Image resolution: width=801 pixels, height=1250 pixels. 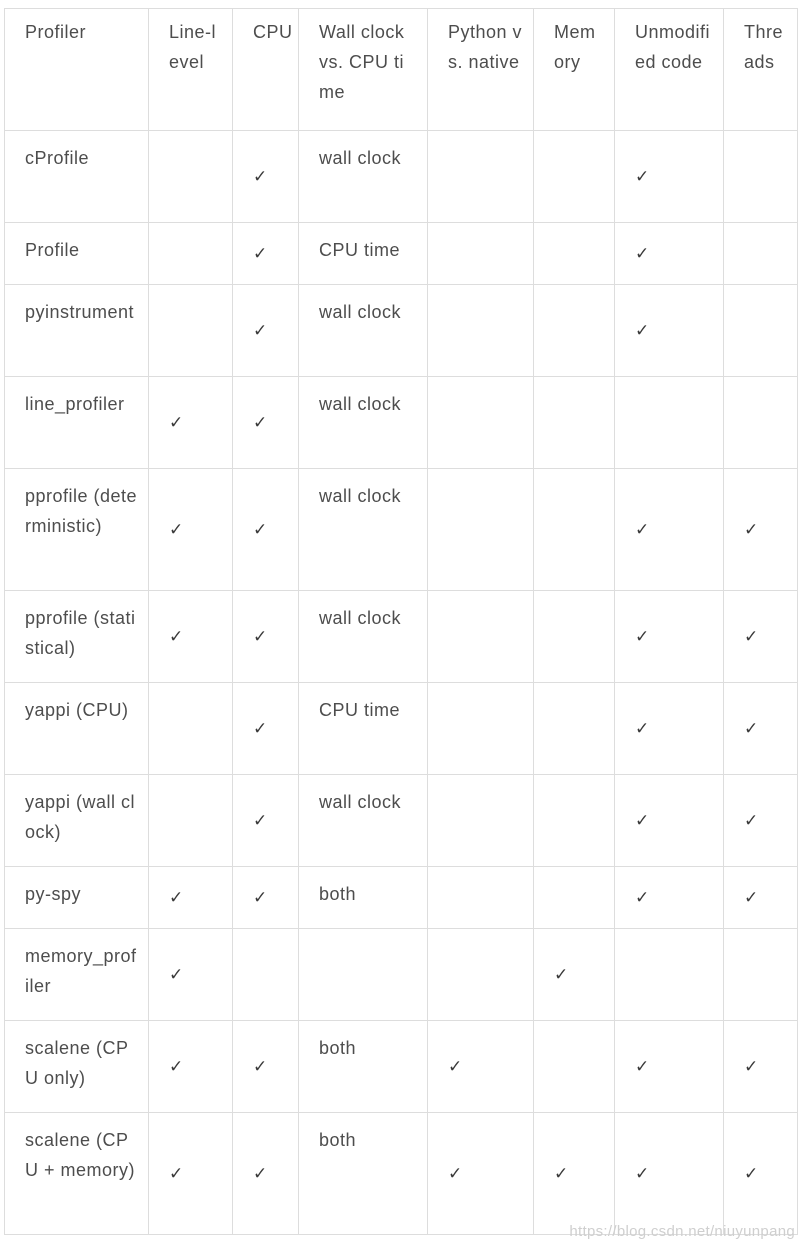 I want to click on wall-cpu-cell, so click(x=363, y=974).